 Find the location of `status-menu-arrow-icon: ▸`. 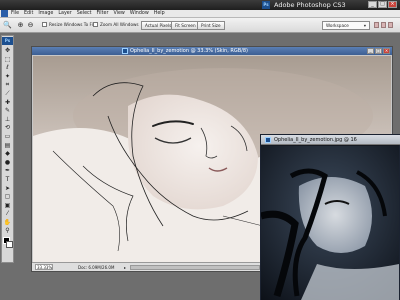

status-menu-arrow-icon: ▸ is located at coordinates (125, 267).